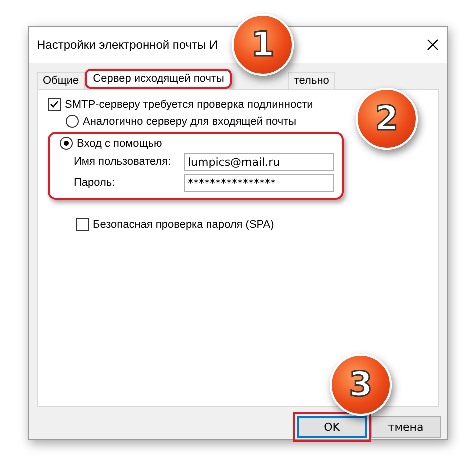  What do you see at coordinates (158, 79) in the screenshot?
I see `tab: Сервер исходящей почты` at bounding box center [158, 79].